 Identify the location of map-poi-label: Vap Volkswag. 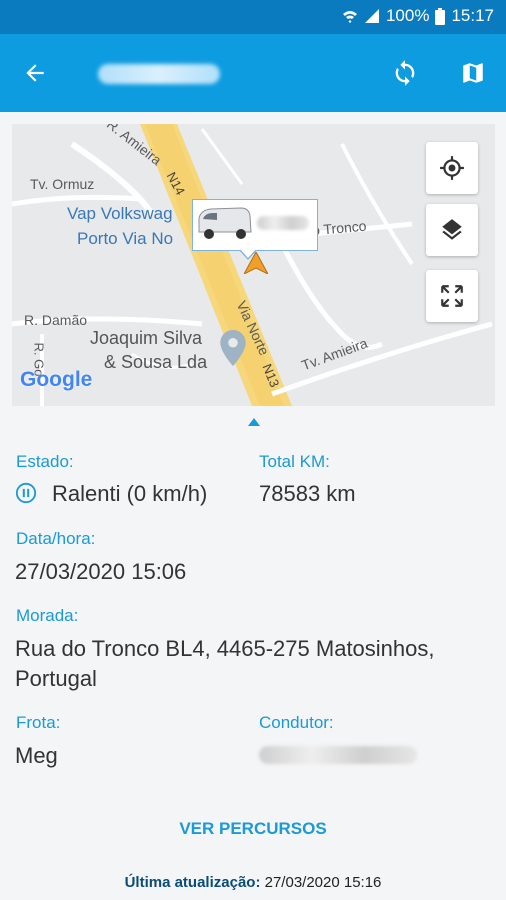
(120, 213).